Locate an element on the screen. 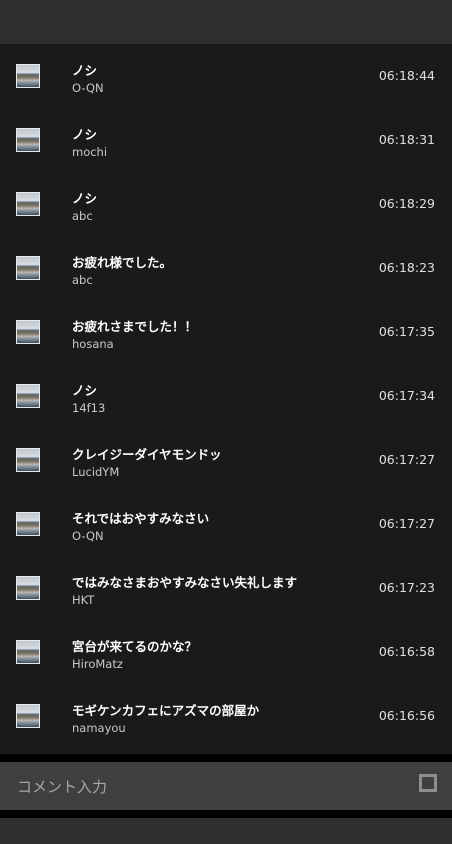 The width and height of the screenshot is (452, 844). comment-message: それではおやすみなさい is located at coordinates (141, 518).